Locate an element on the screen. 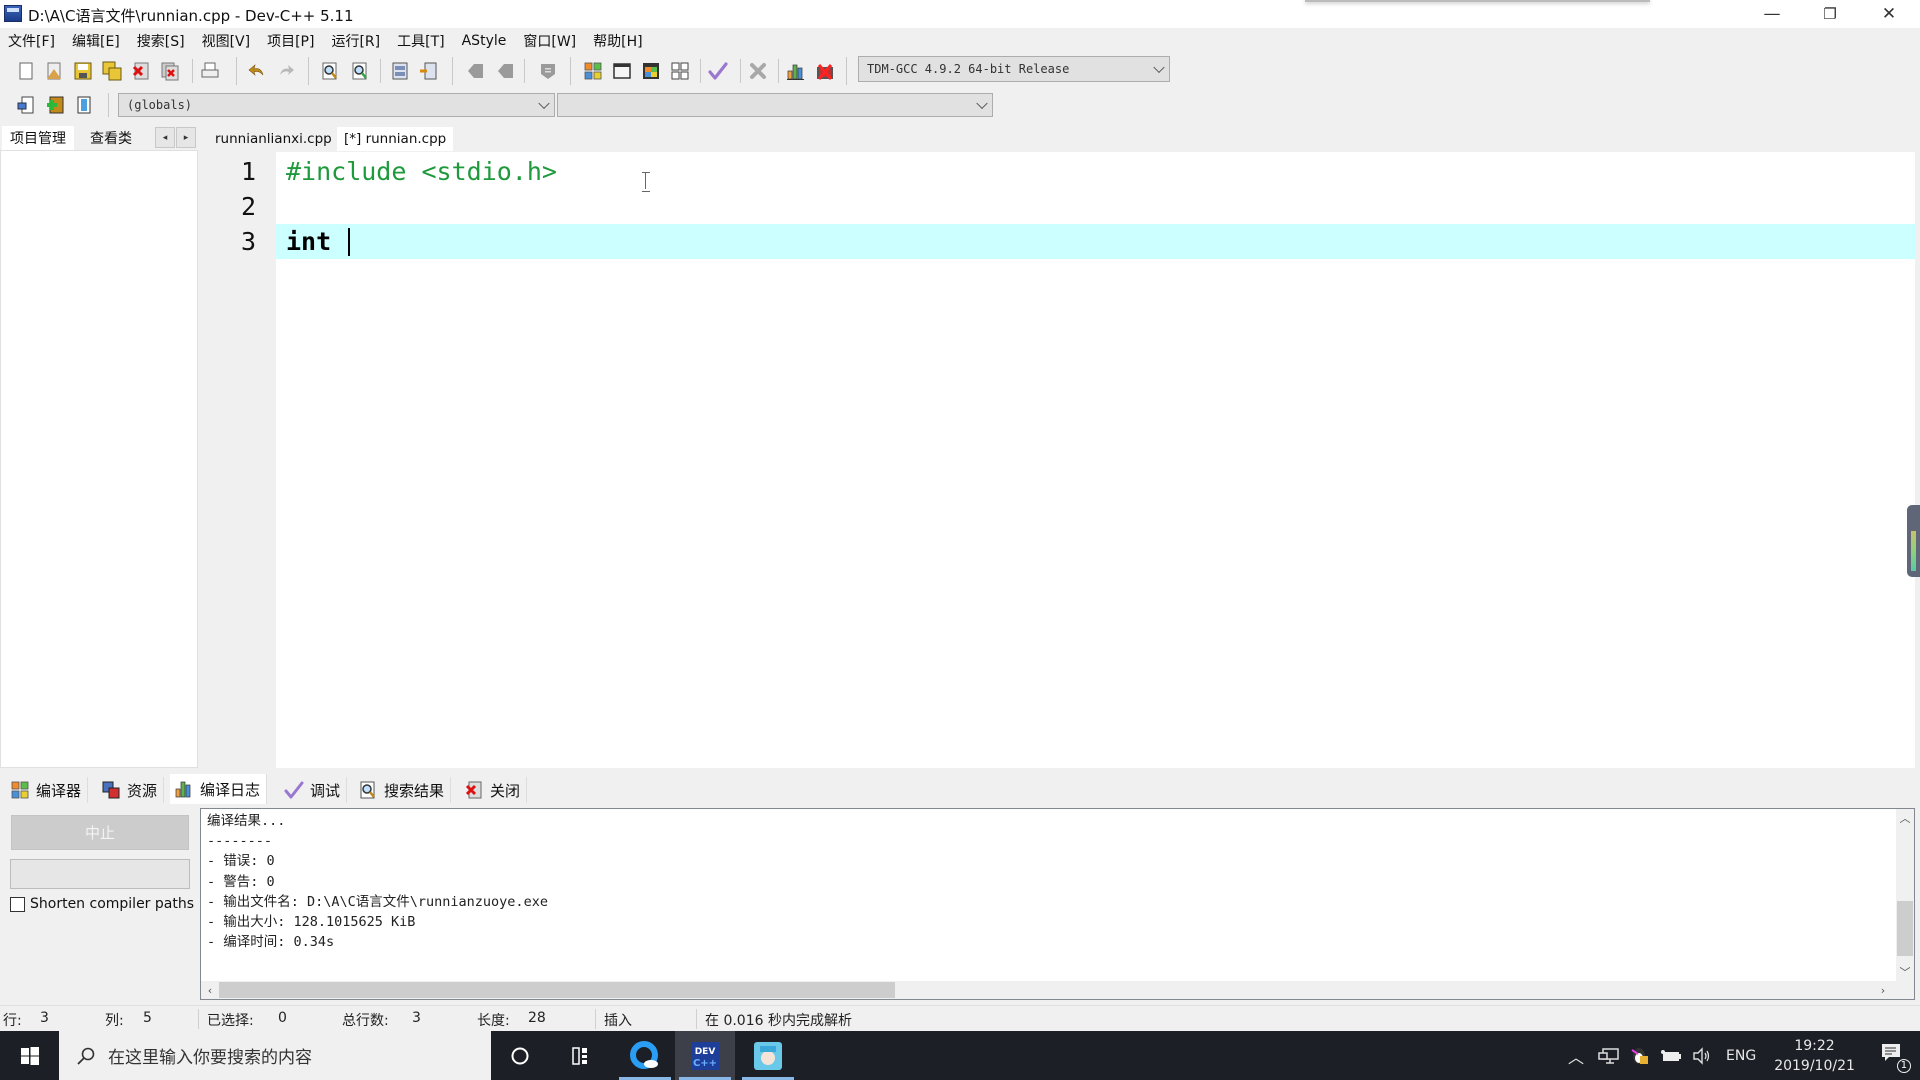 The width and height of the screenshot is (1920, 1080). shorten-paths-option: Shorten compiler paths is located at coordinates (102, 904).